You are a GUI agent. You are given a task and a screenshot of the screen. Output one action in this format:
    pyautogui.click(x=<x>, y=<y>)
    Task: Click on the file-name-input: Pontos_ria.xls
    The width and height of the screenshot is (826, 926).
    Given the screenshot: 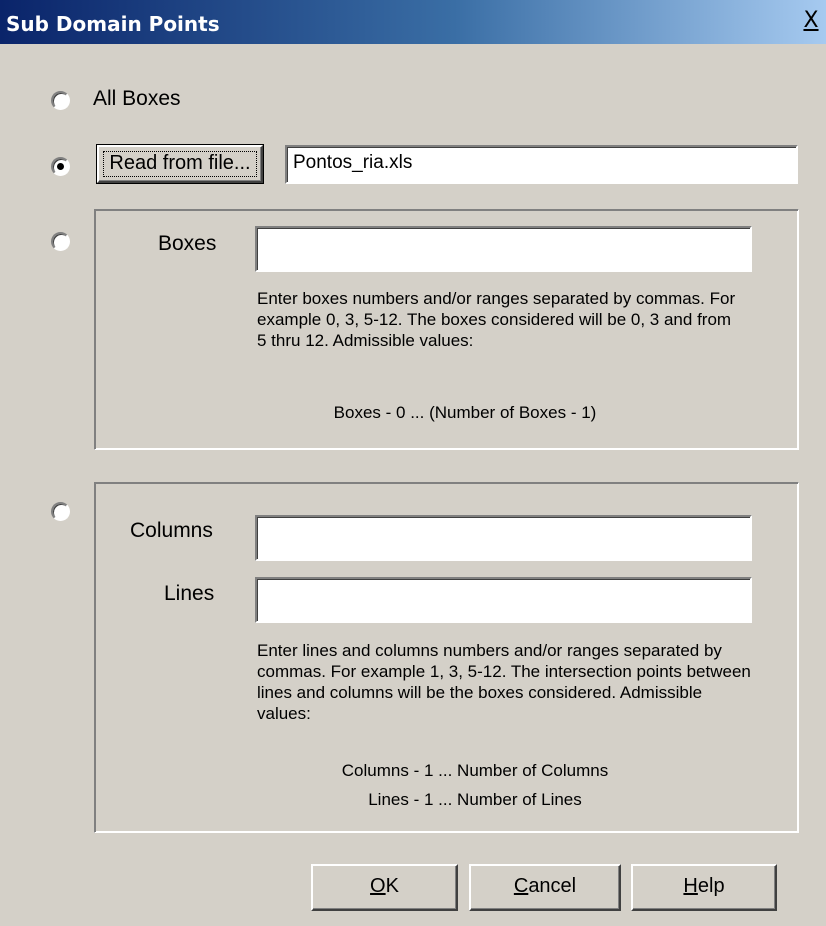 What is the action you would take?
    pyautogui.click(x=541, y=164)
    